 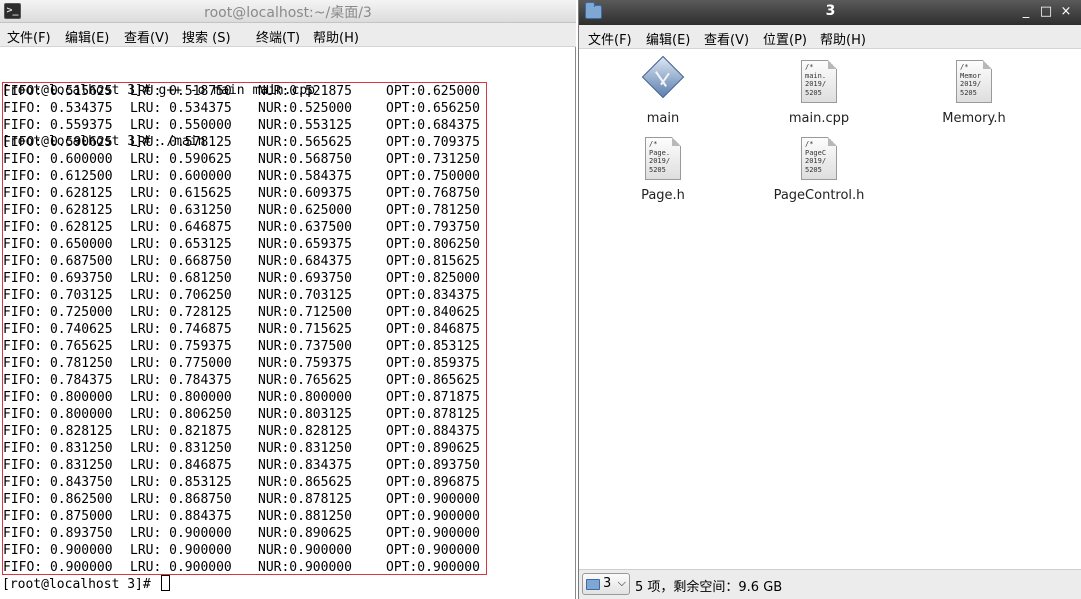 What do you see at coordinates (843, 38) in the screenshot?
I see `fm-menu-help: 帮助(H)` at bounding box center [843, 38].